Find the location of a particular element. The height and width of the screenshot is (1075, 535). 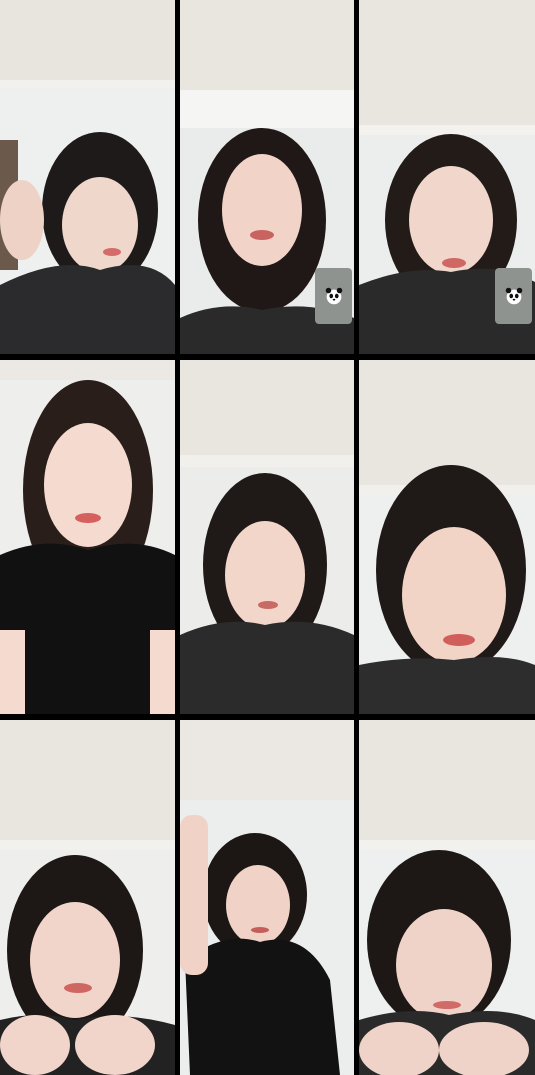

face is located at coordinates (100, 225).